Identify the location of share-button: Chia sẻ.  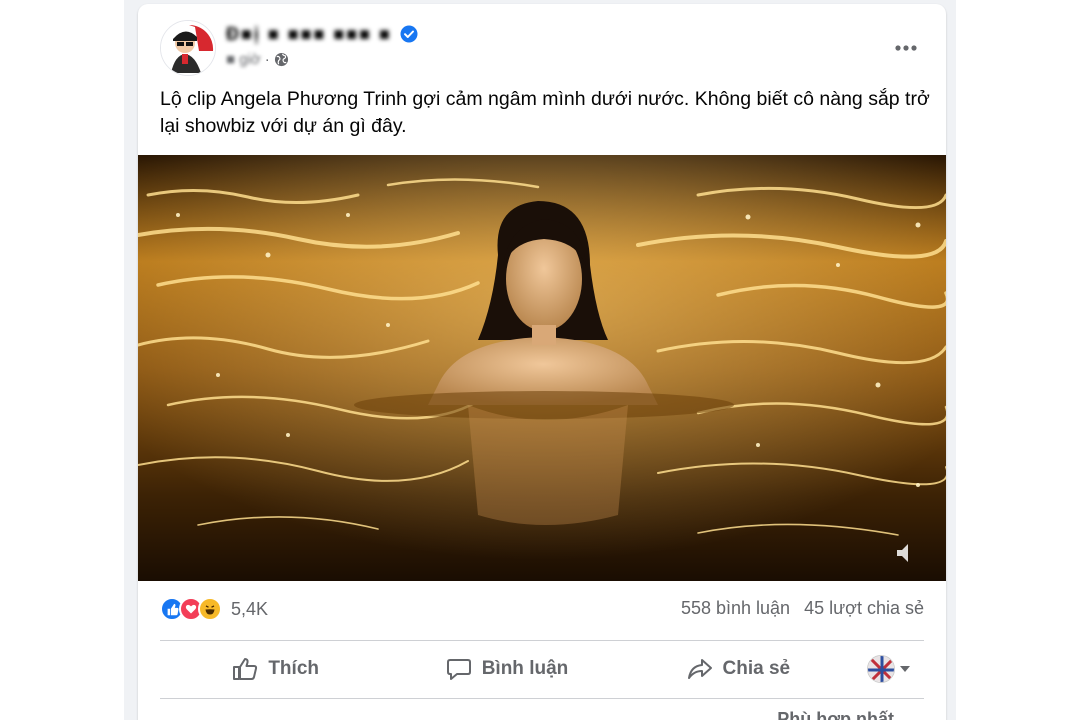
(738, 669).